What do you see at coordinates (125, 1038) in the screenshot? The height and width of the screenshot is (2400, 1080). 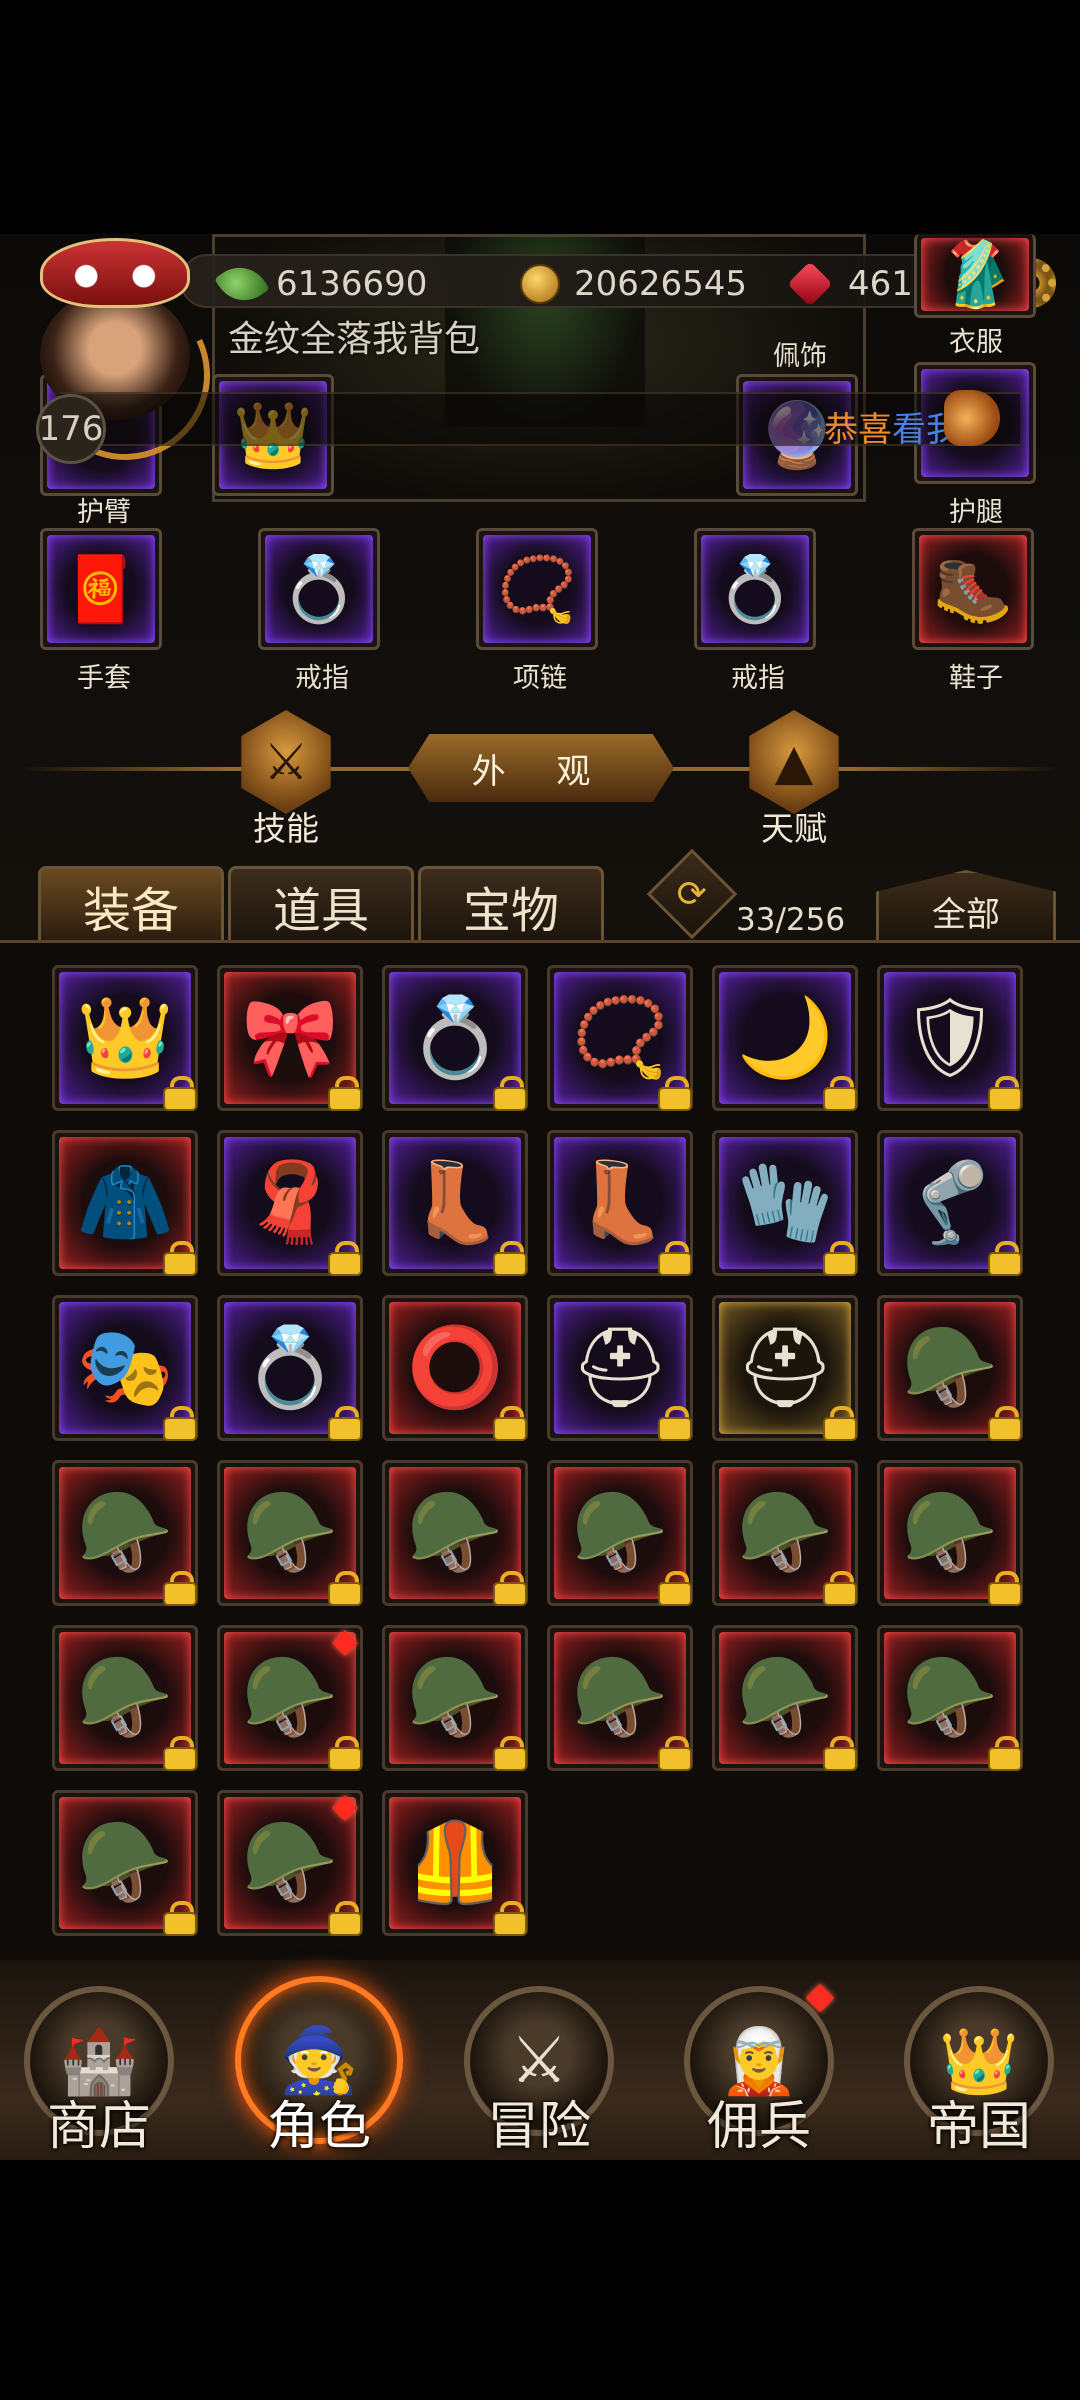 I see `inventory-item: 👑` at bounding box center [125, 1038].